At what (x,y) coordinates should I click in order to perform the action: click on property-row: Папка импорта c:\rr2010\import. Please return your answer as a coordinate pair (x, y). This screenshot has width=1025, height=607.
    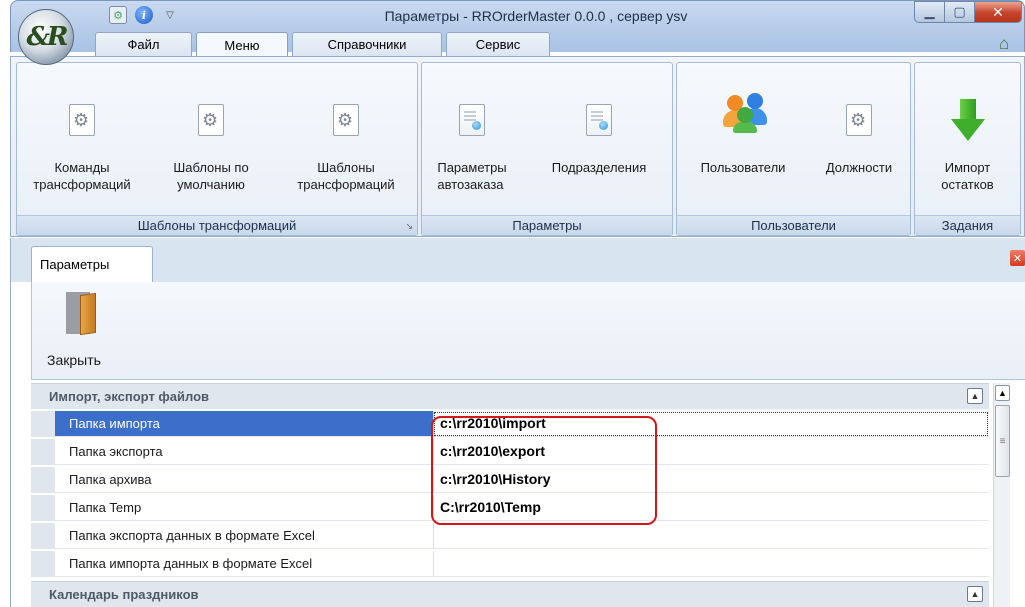
    Looking at the image, I should click on (510, 424).